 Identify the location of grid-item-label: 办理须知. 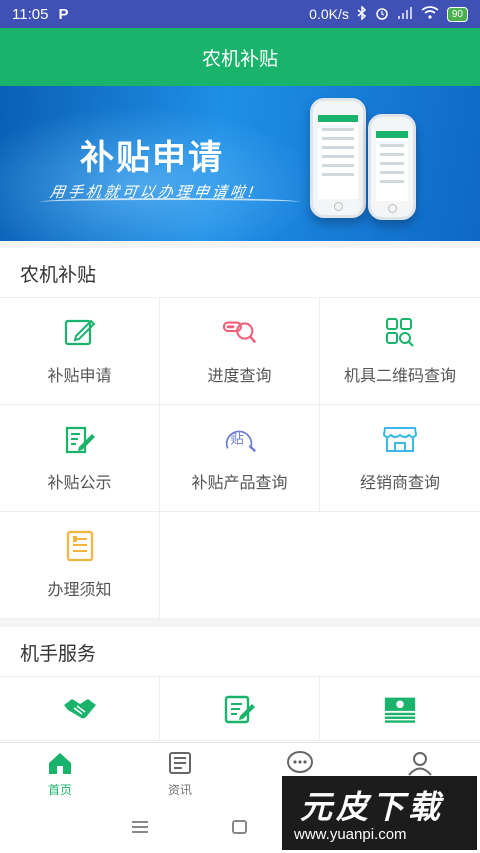
(79, 589).